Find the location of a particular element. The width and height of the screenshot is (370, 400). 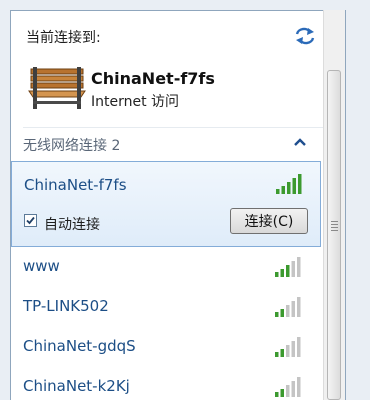

network-name: ChinaNet-gdqS is located at coordinates (79, 346).